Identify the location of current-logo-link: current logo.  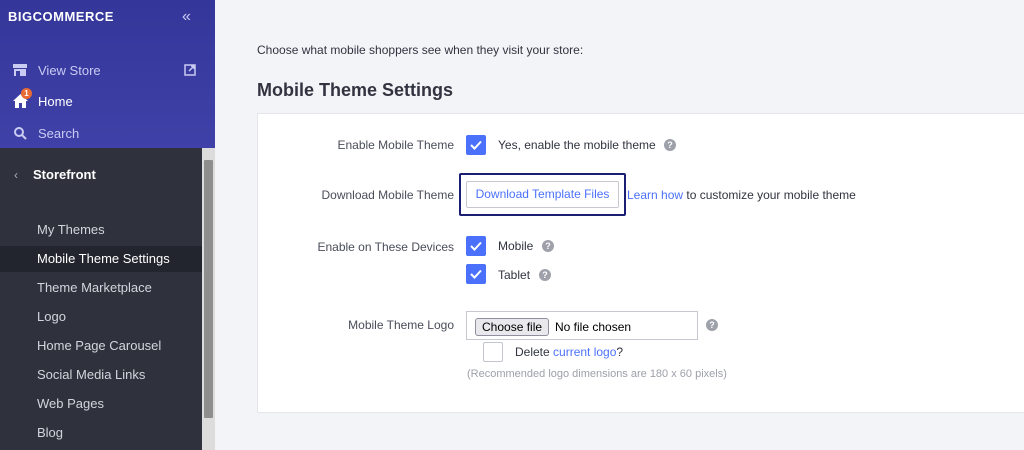
(584, 352).